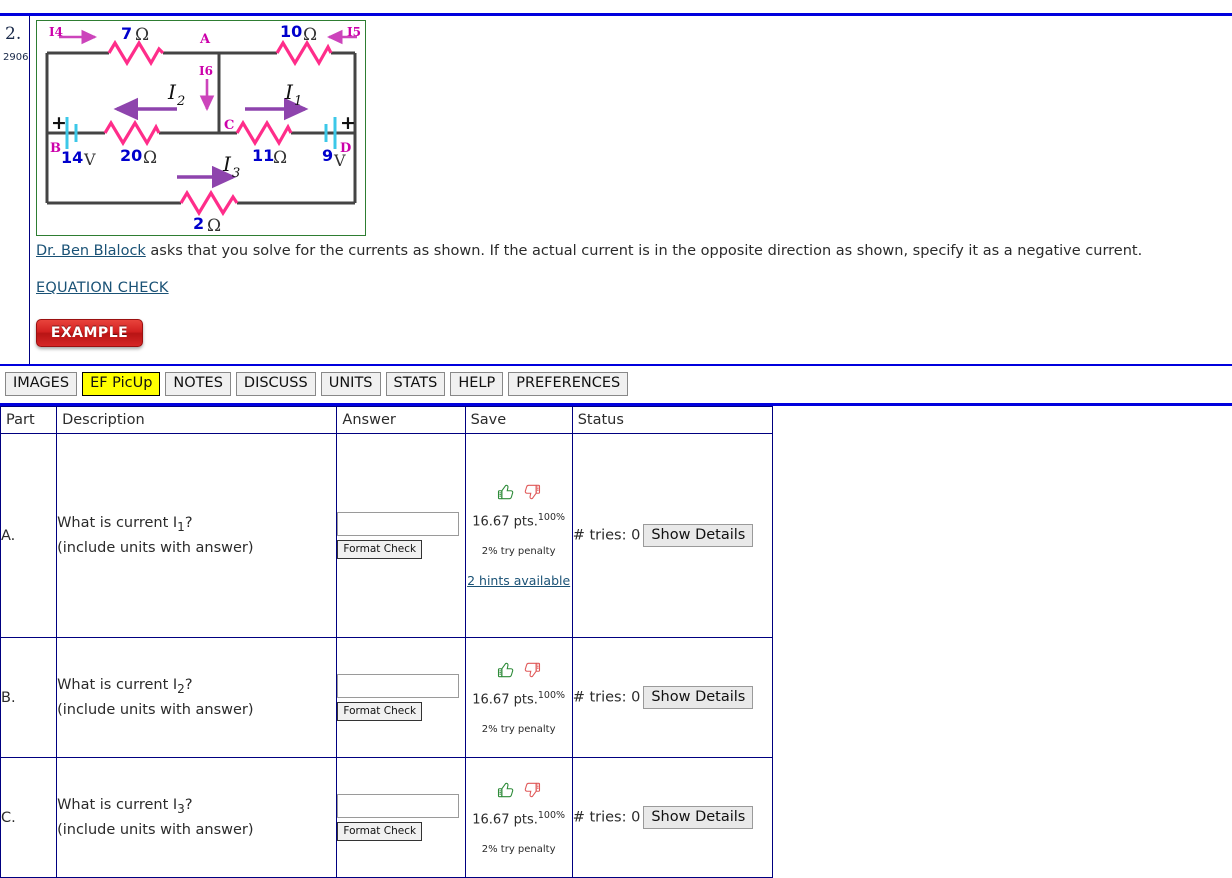 The image size is (1232, 878). I want to click on hints-link: 2 hints available, so click(518, 580).